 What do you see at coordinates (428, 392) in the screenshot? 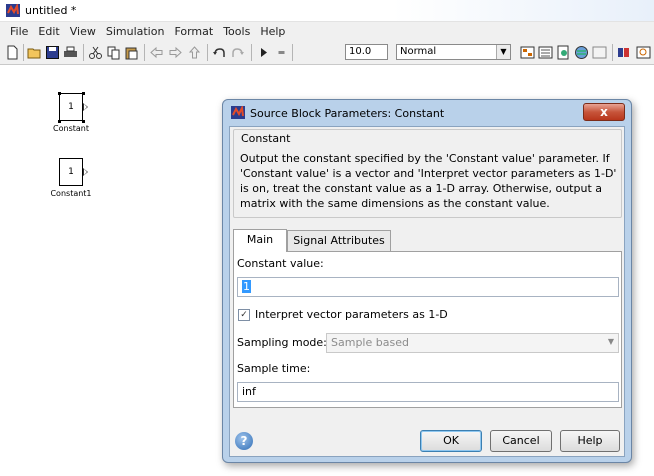
I see `sample-time-input: inf` at bounding box center [428, 392].